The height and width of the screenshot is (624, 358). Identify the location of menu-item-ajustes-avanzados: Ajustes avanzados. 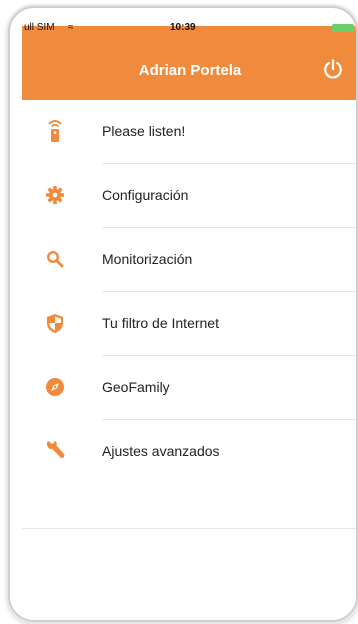
(189, 452).